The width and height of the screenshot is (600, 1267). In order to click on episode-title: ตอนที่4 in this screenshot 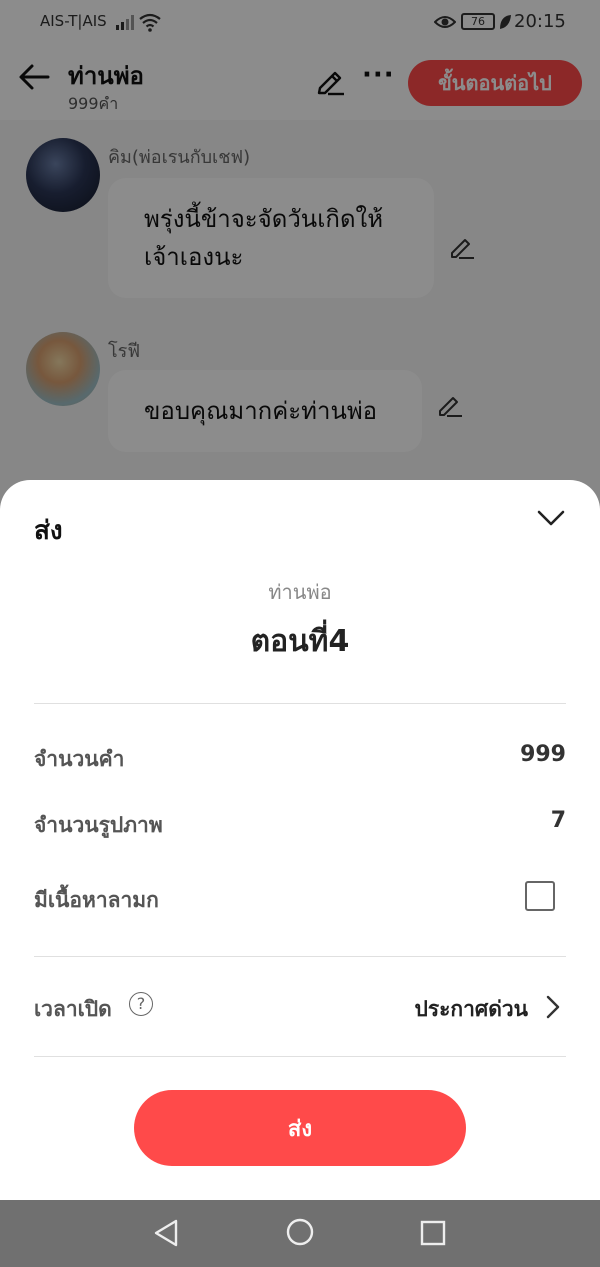, I will do `click(300, 641)`.